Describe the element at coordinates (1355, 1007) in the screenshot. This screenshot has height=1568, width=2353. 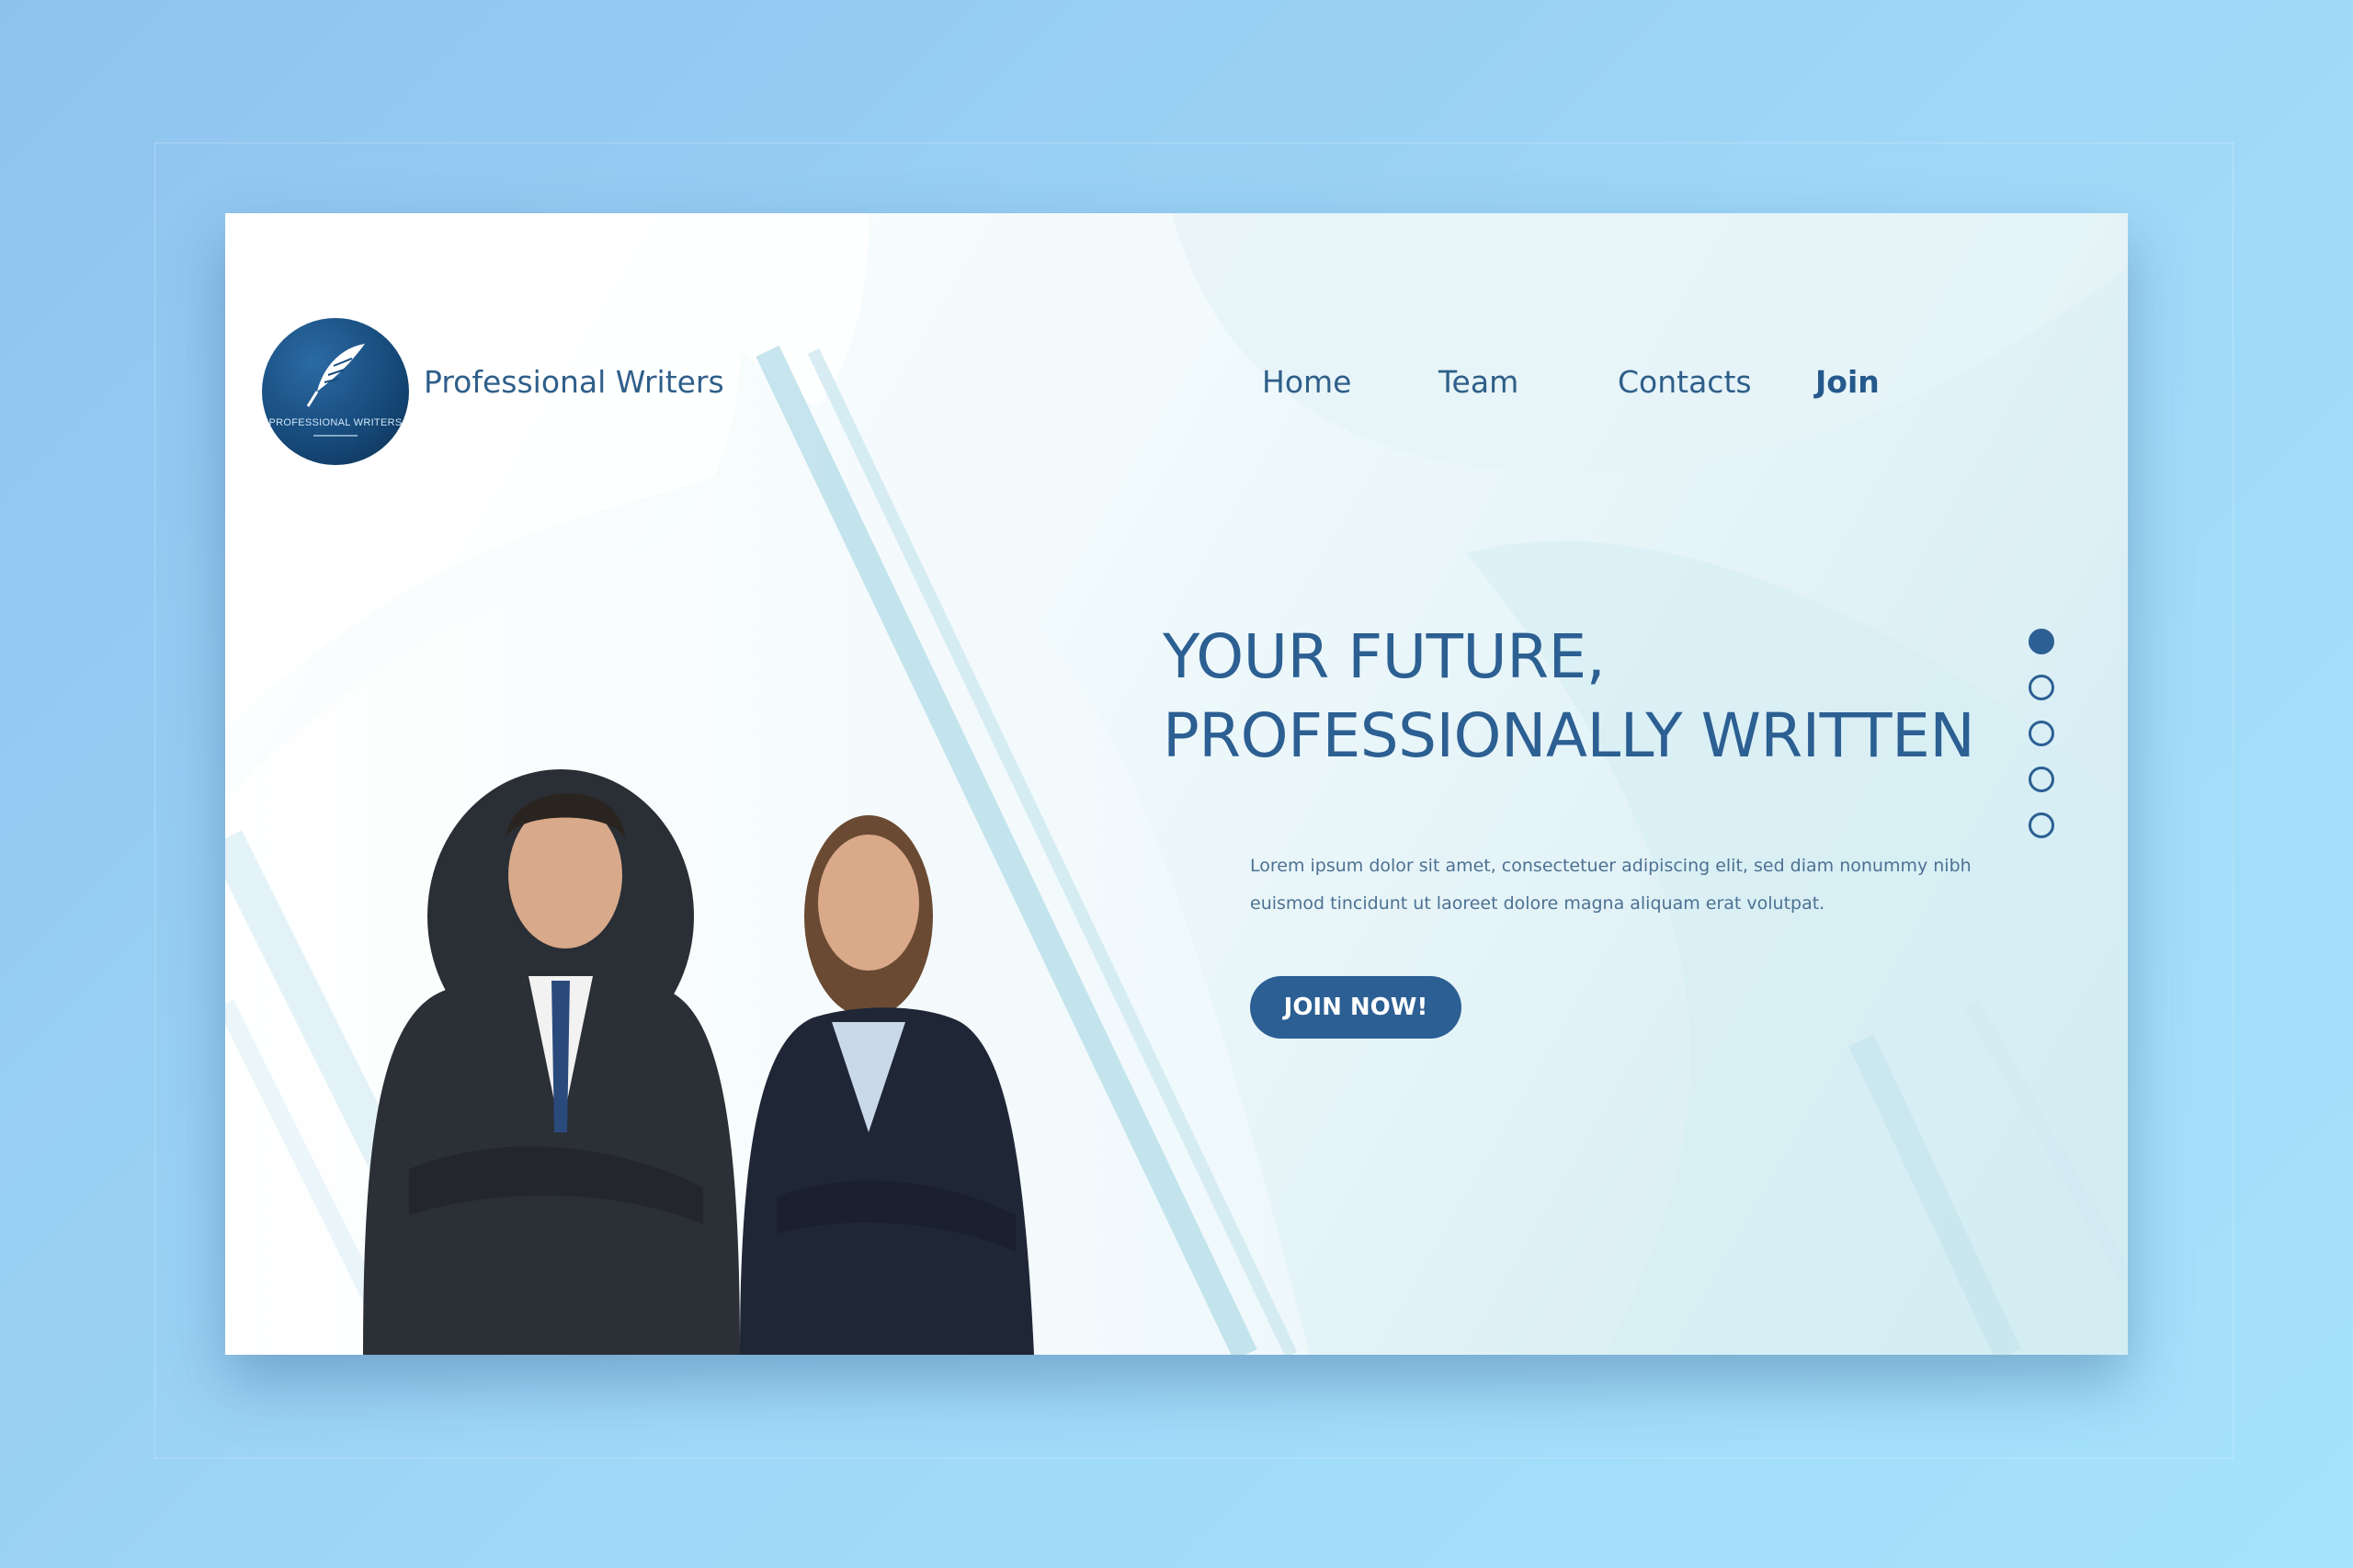
I see `join-now-button: JOIN NOW!` at that location.